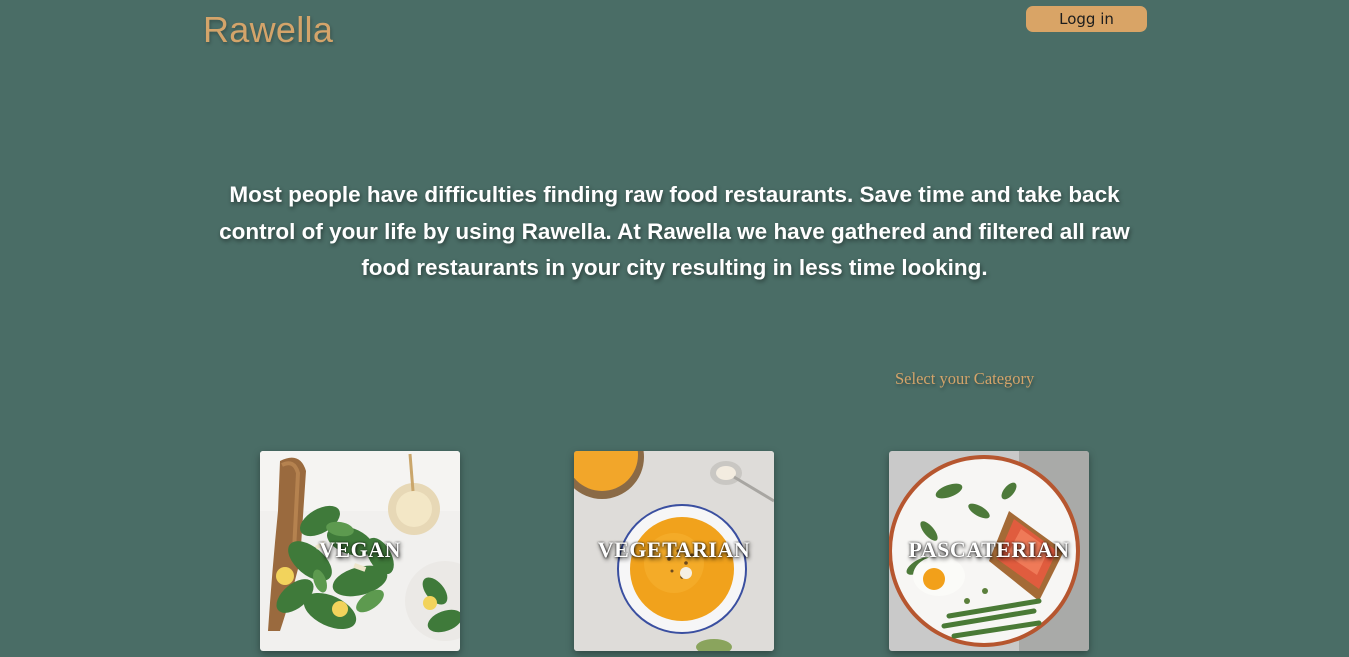 This screenshot has width=1349, height=657. I want to click on logo: Rawella, so click(268, 30).